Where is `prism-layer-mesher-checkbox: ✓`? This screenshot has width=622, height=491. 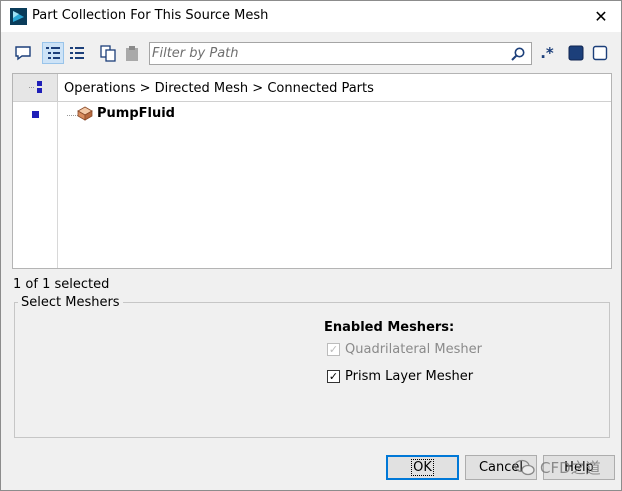
prism-layer-mesher-checkbox: ✓ is located at coordinates (333, 376).